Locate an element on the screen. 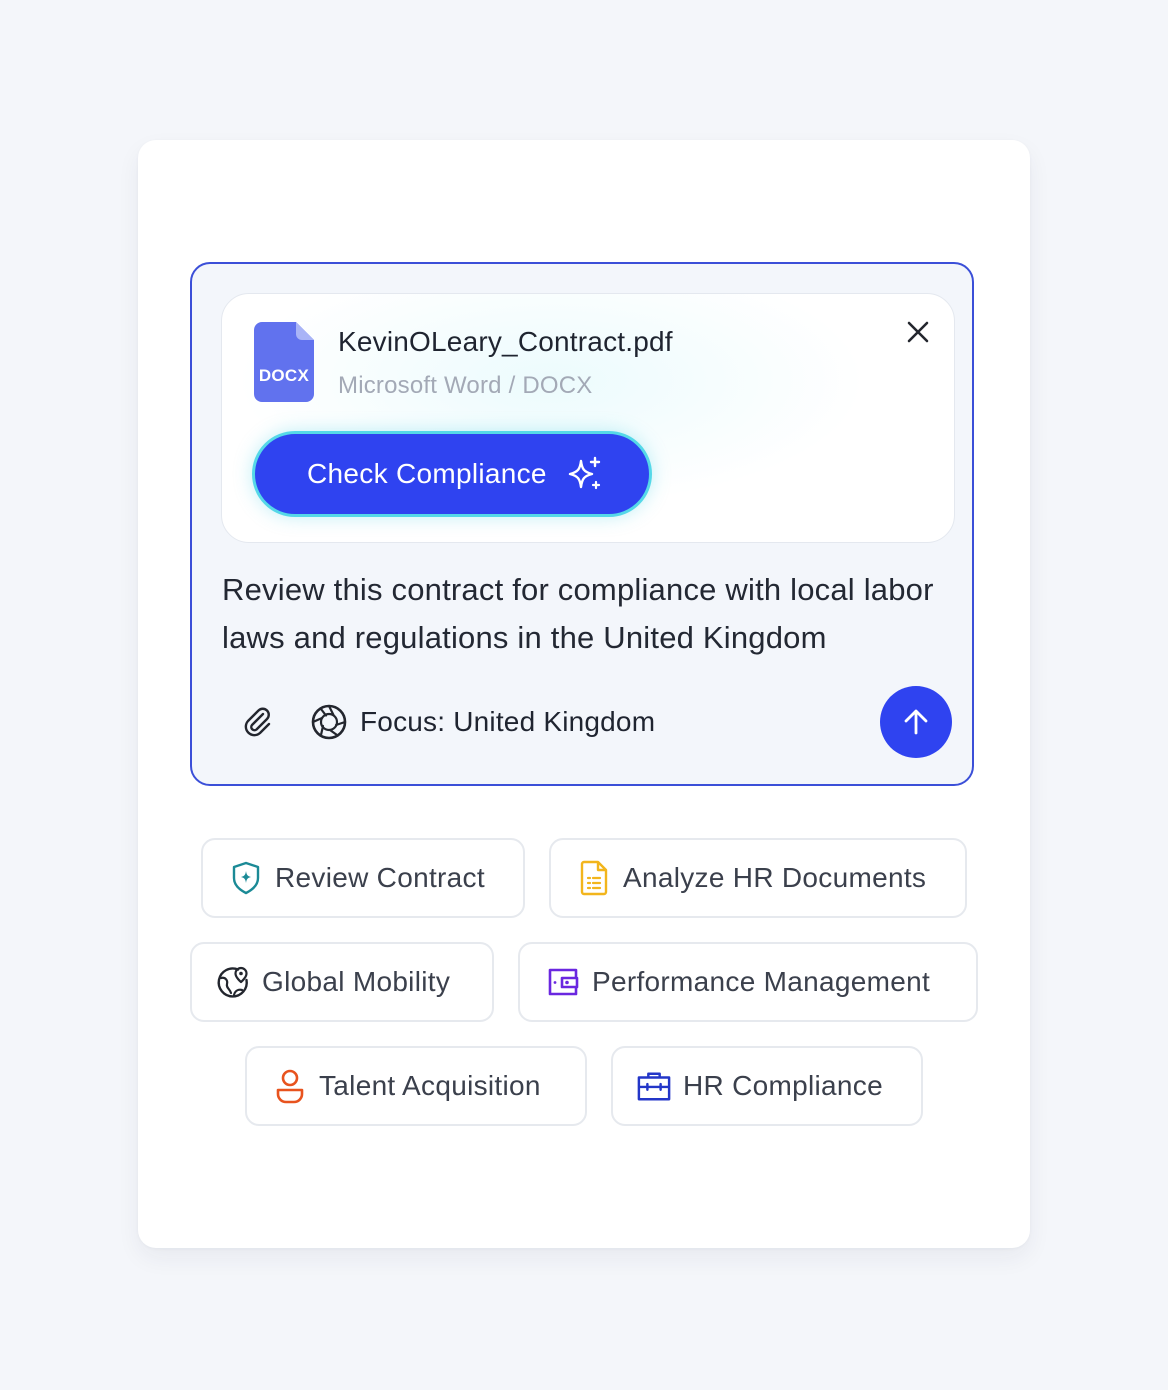 Image resolution: width=1168 pixels, height=1390 pixels. file-type: Microsoft Word / DOCX is located at coordinates (465, 385).